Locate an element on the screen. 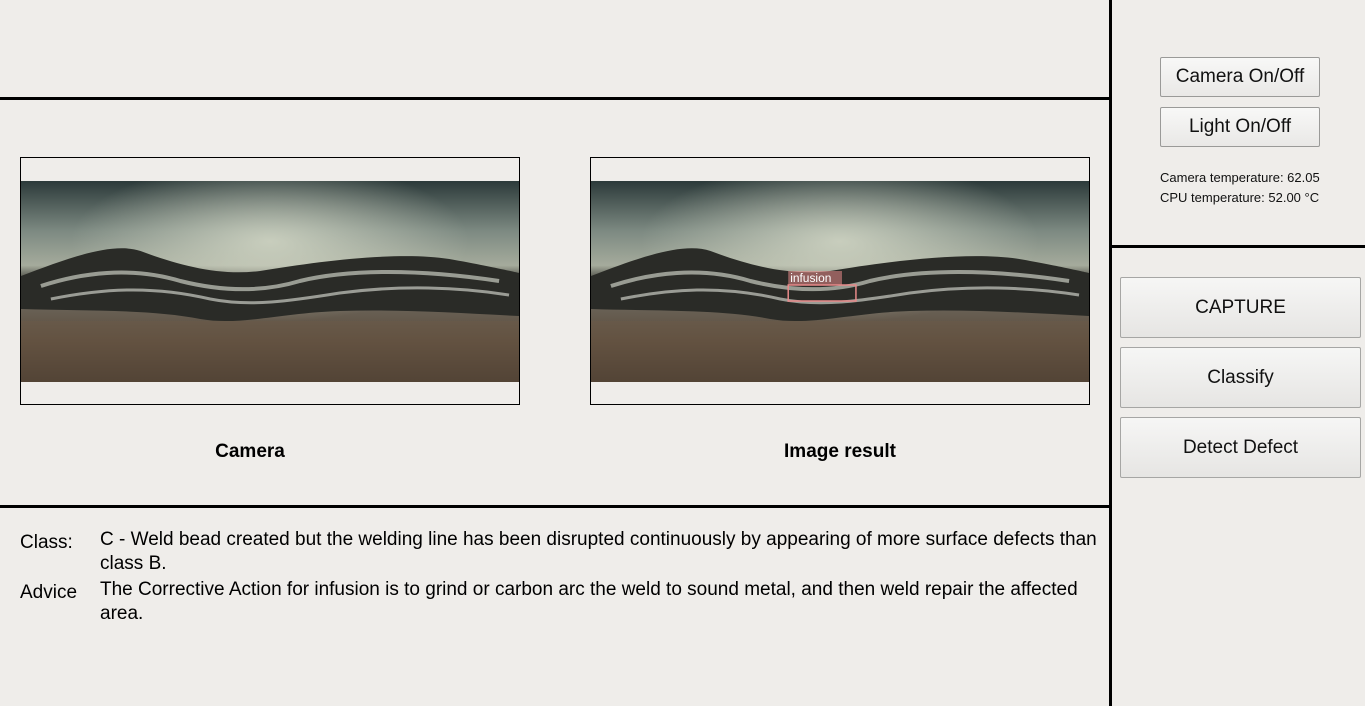  camera-image is located at coordinates (270, 281).